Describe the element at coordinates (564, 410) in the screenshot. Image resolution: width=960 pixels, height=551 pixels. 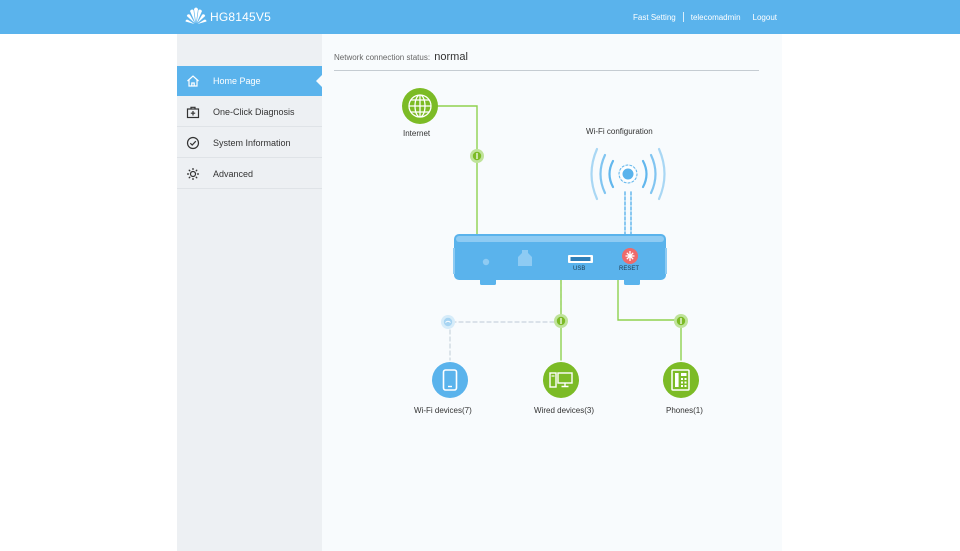
I see `wired-devices-link: Wired devices(3)` at that location.